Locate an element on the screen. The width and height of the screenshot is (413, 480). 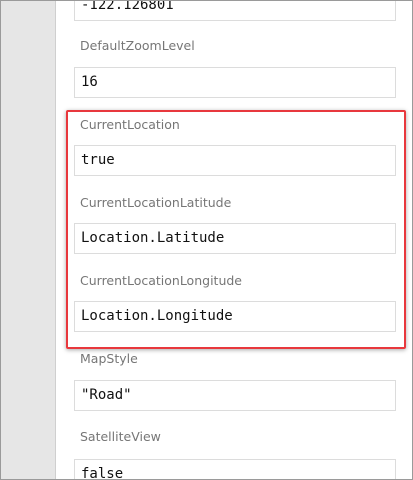
default-zoom-level-label: DefaultZoomLevel is located at coordinates (137, 45).